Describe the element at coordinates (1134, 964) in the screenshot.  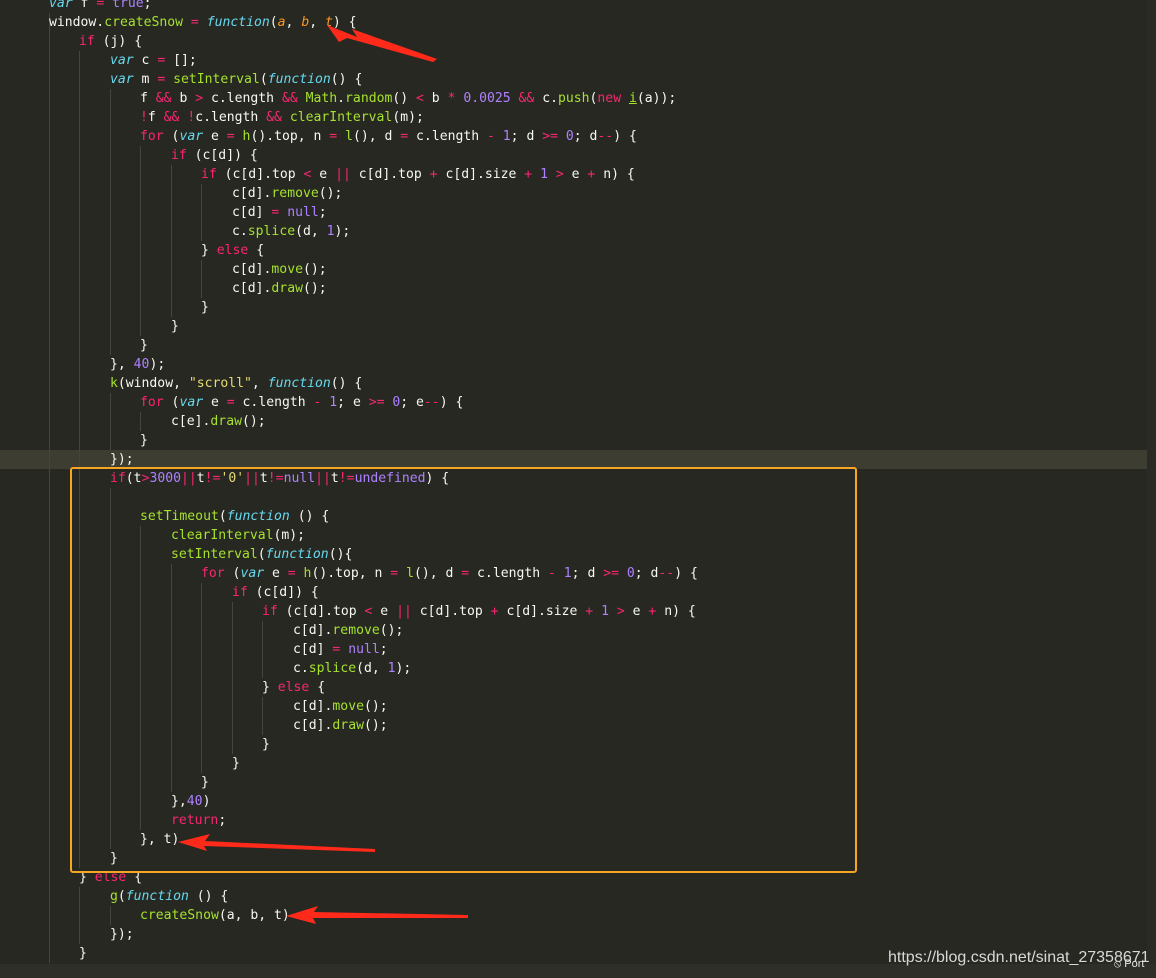
I see `status-port-text: Port` at that location.